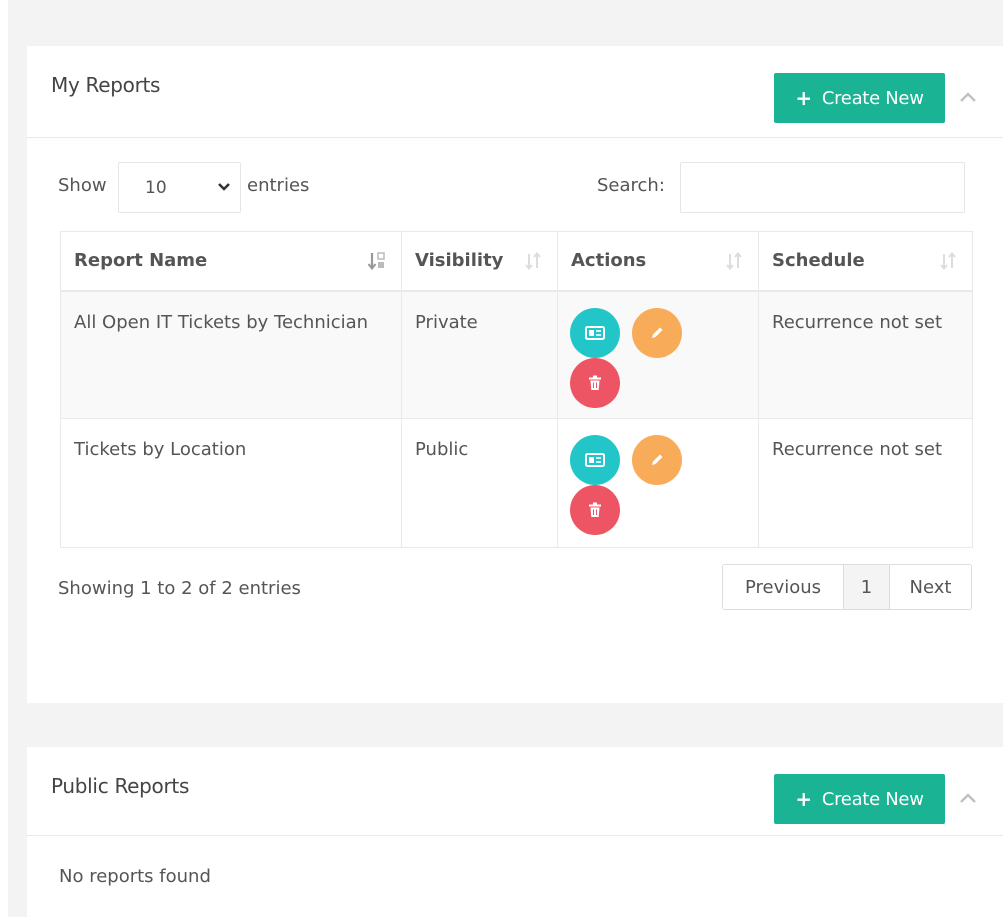 This screenshot has height=917, width=1003. What do you see at coordinates (515, 791) in the screenshot?
I see `public-reports-header: Public Reports + Create New` at bounding box center [515, 791].